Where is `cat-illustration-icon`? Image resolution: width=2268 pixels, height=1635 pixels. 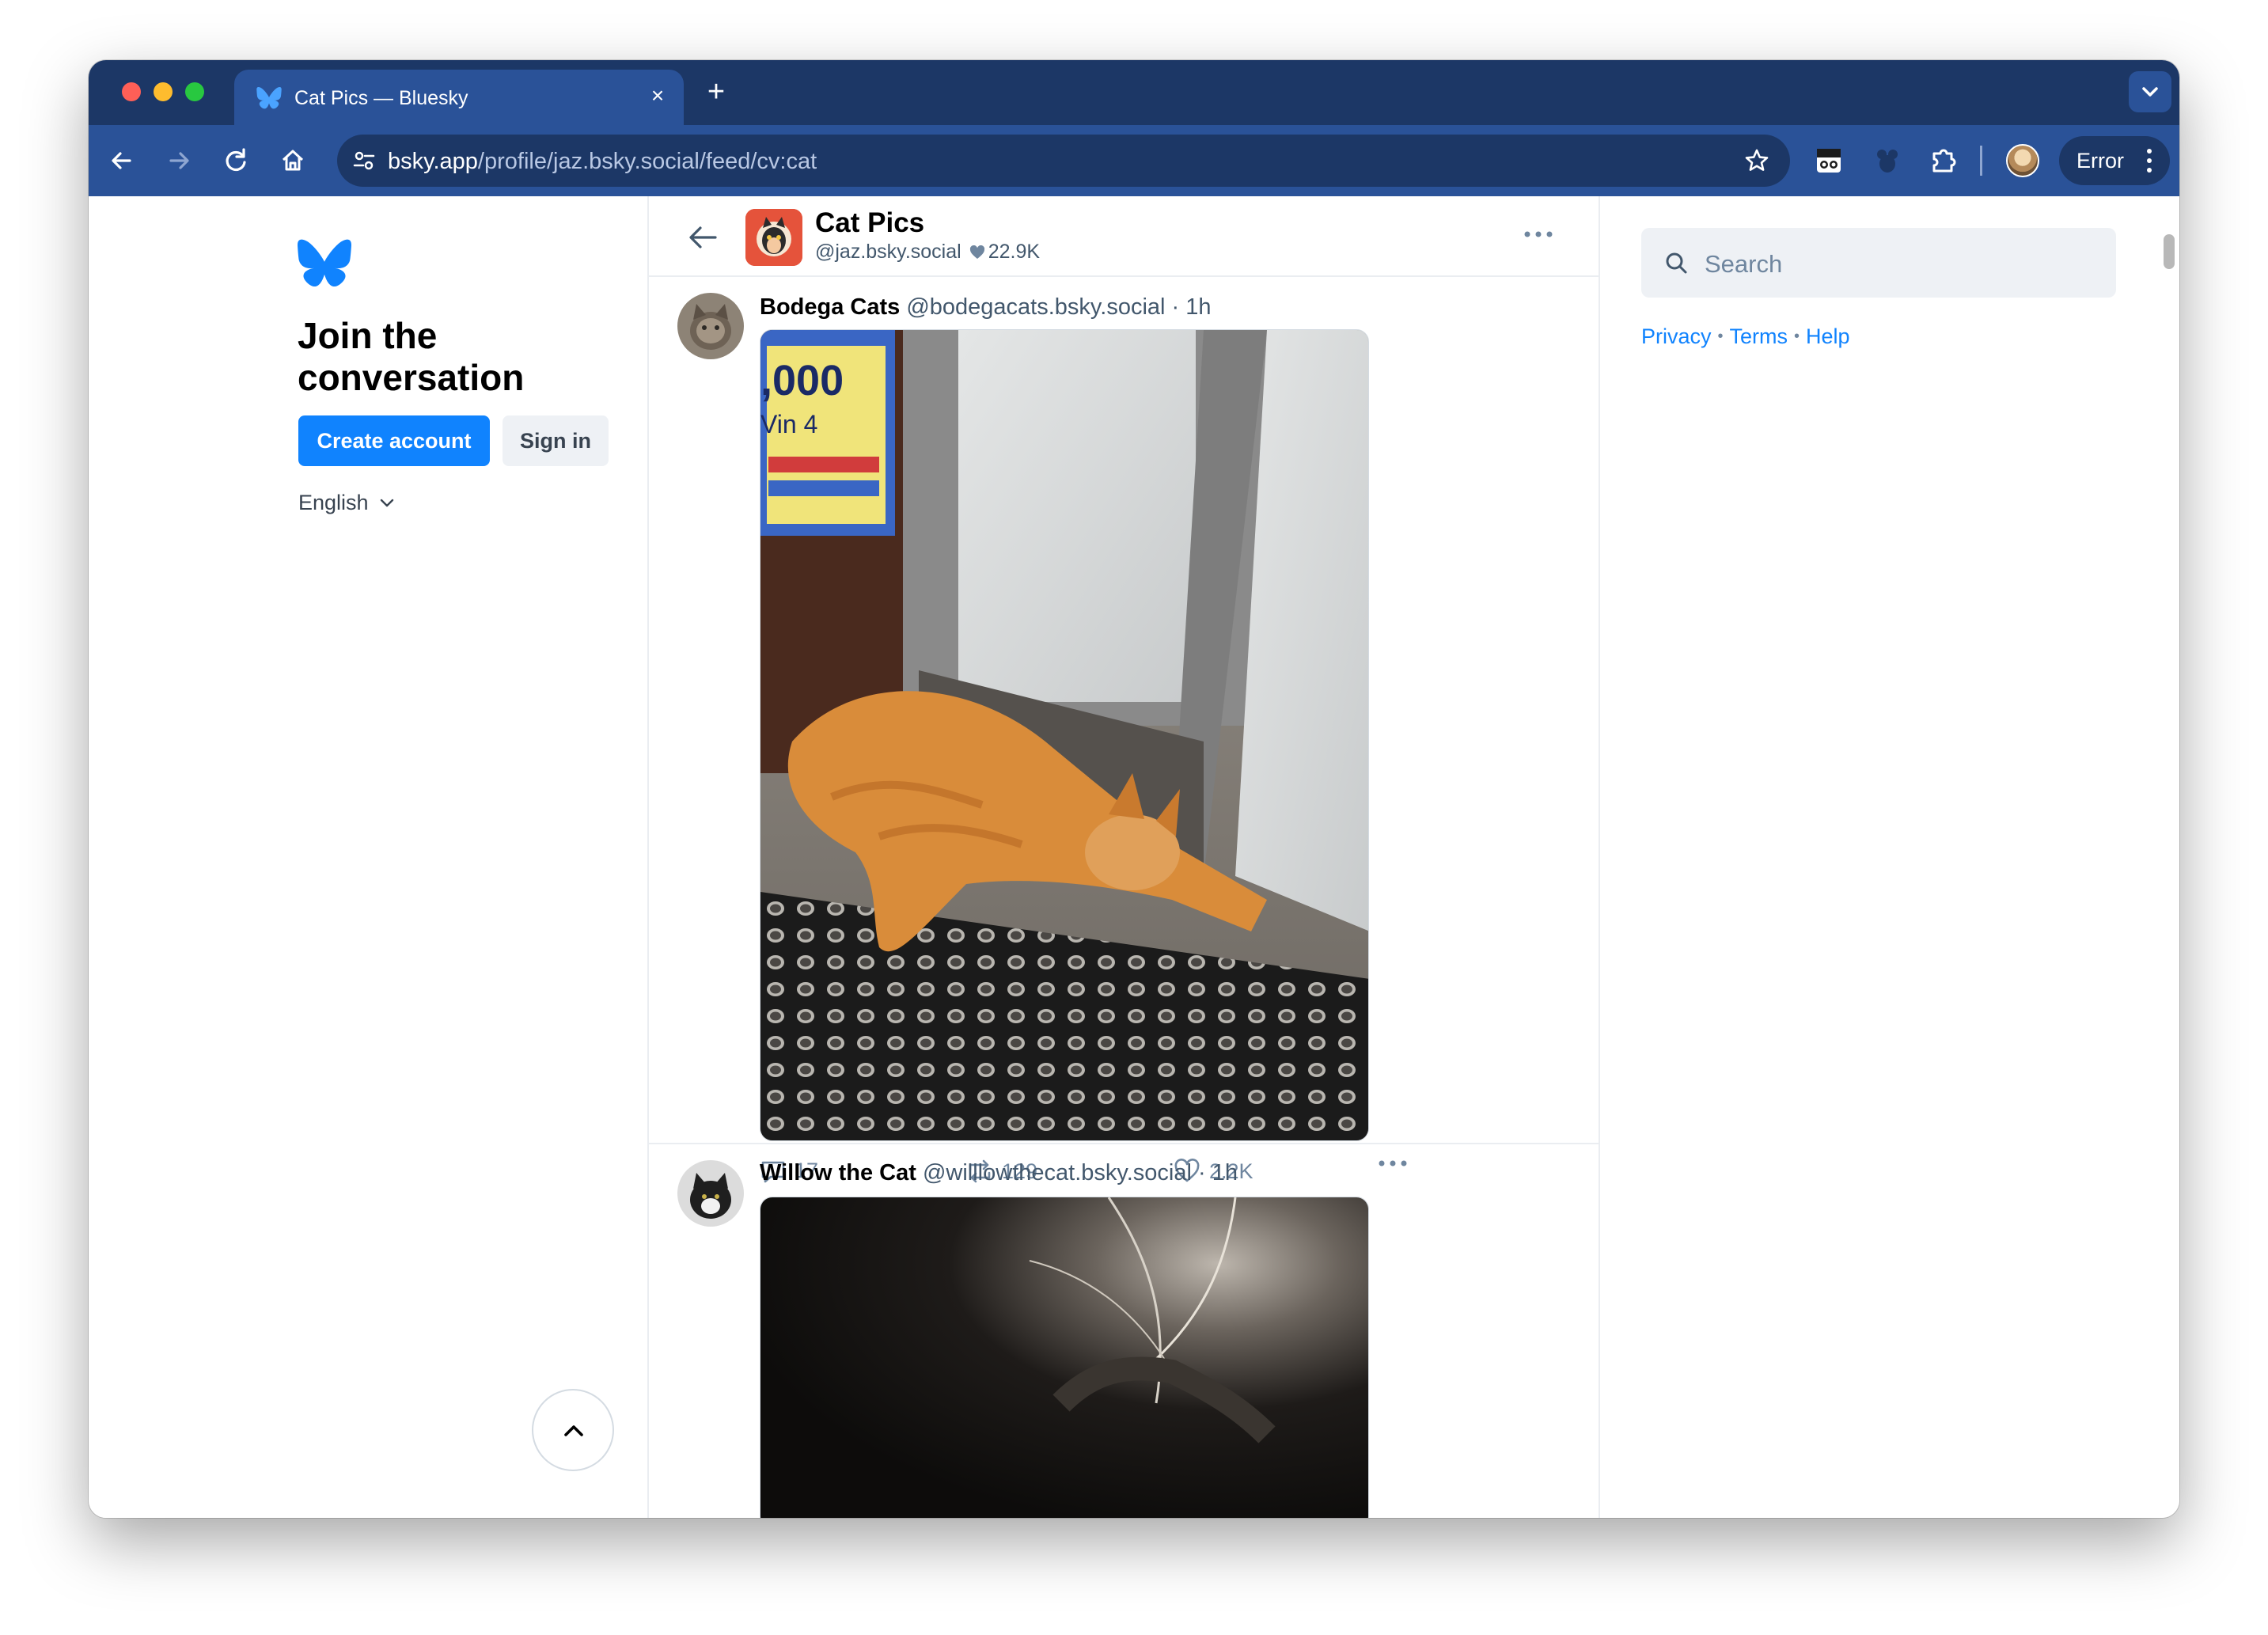
cat-illustration-icon is located at coordinates (773, 238).